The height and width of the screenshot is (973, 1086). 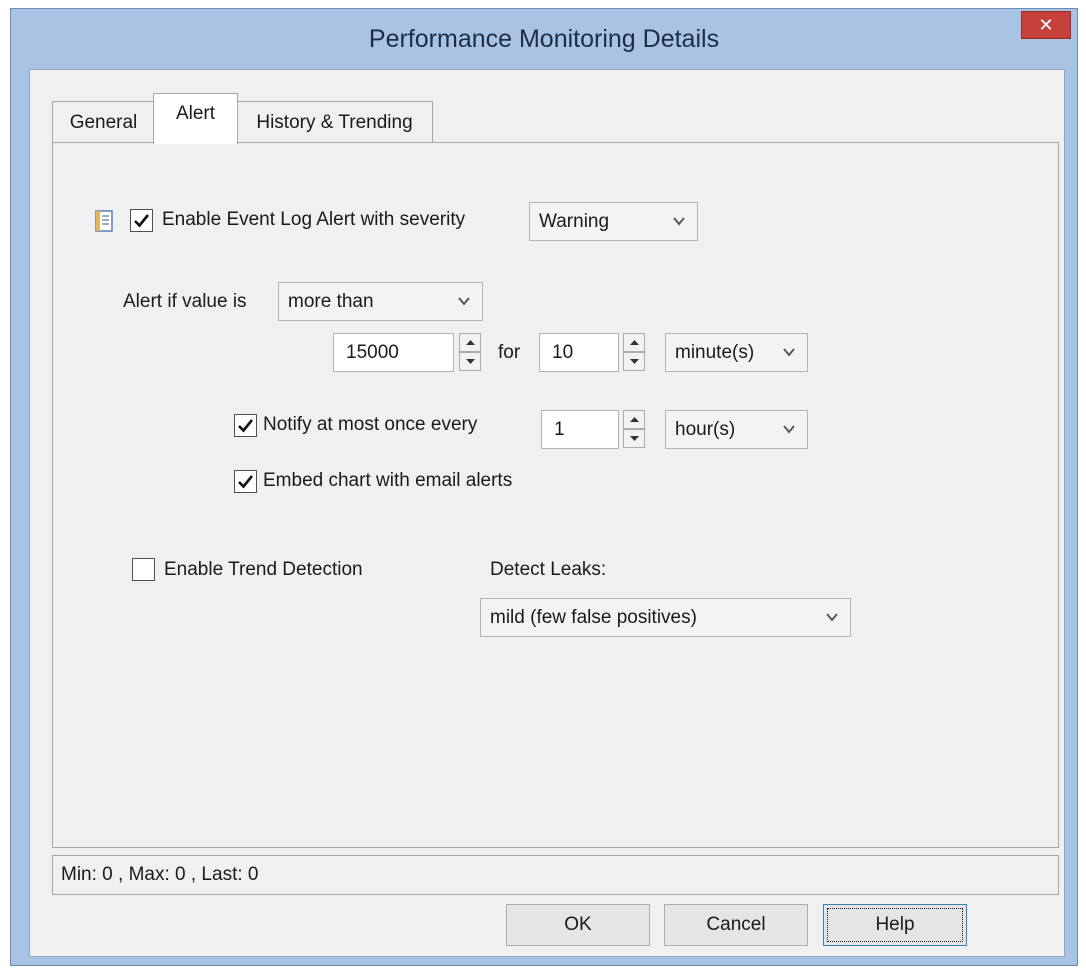 I want to click on threshold-spinner, so click(x=470, y=352).